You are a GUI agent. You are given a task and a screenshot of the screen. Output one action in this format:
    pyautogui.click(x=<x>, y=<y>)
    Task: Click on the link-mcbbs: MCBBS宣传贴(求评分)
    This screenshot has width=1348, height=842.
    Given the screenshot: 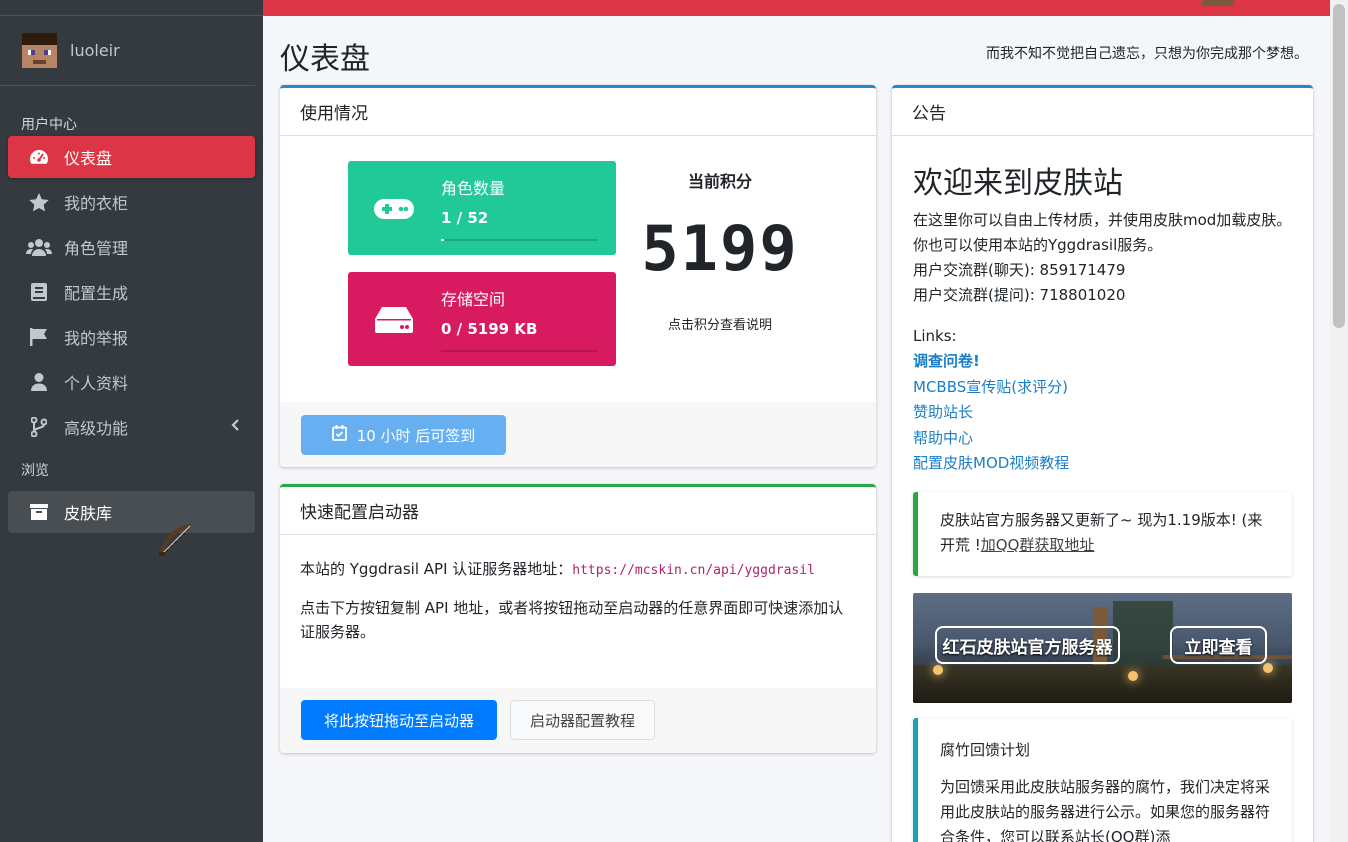 What is the action you would take?
    pyautogui.click(x=1102, y=388)
    